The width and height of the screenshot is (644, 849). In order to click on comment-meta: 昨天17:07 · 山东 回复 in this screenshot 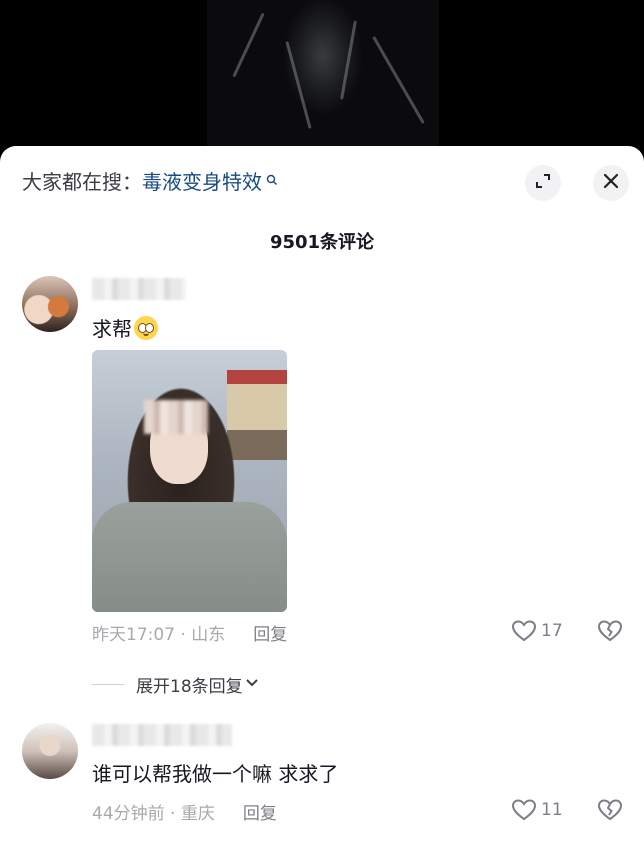, I will do `click(189, 632)`.